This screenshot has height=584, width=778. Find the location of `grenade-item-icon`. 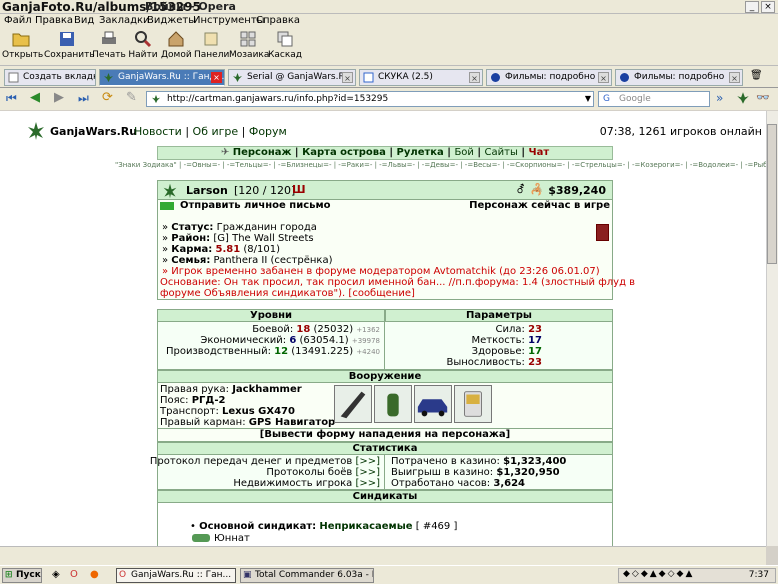

grenade-item-icon is located at coordinates (393, 404).